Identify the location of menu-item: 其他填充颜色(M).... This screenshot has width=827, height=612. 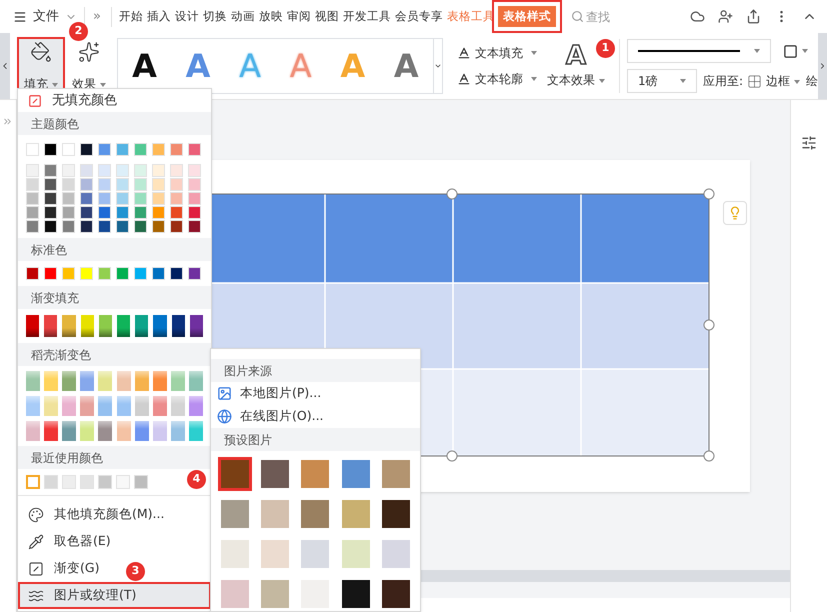
(96, 514).